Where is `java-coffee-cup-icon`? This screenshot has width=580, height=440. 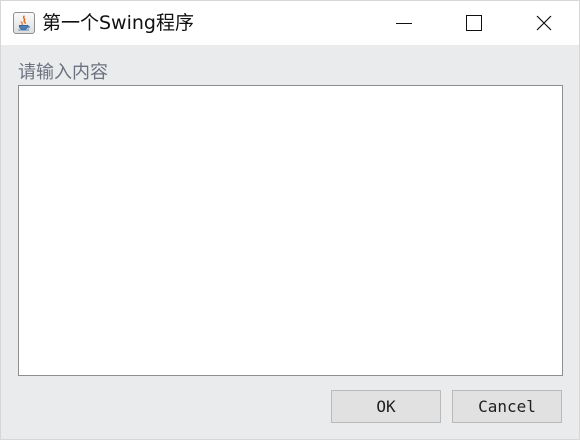
java-coffee-cup-icon is located at coordinates (24, 23).